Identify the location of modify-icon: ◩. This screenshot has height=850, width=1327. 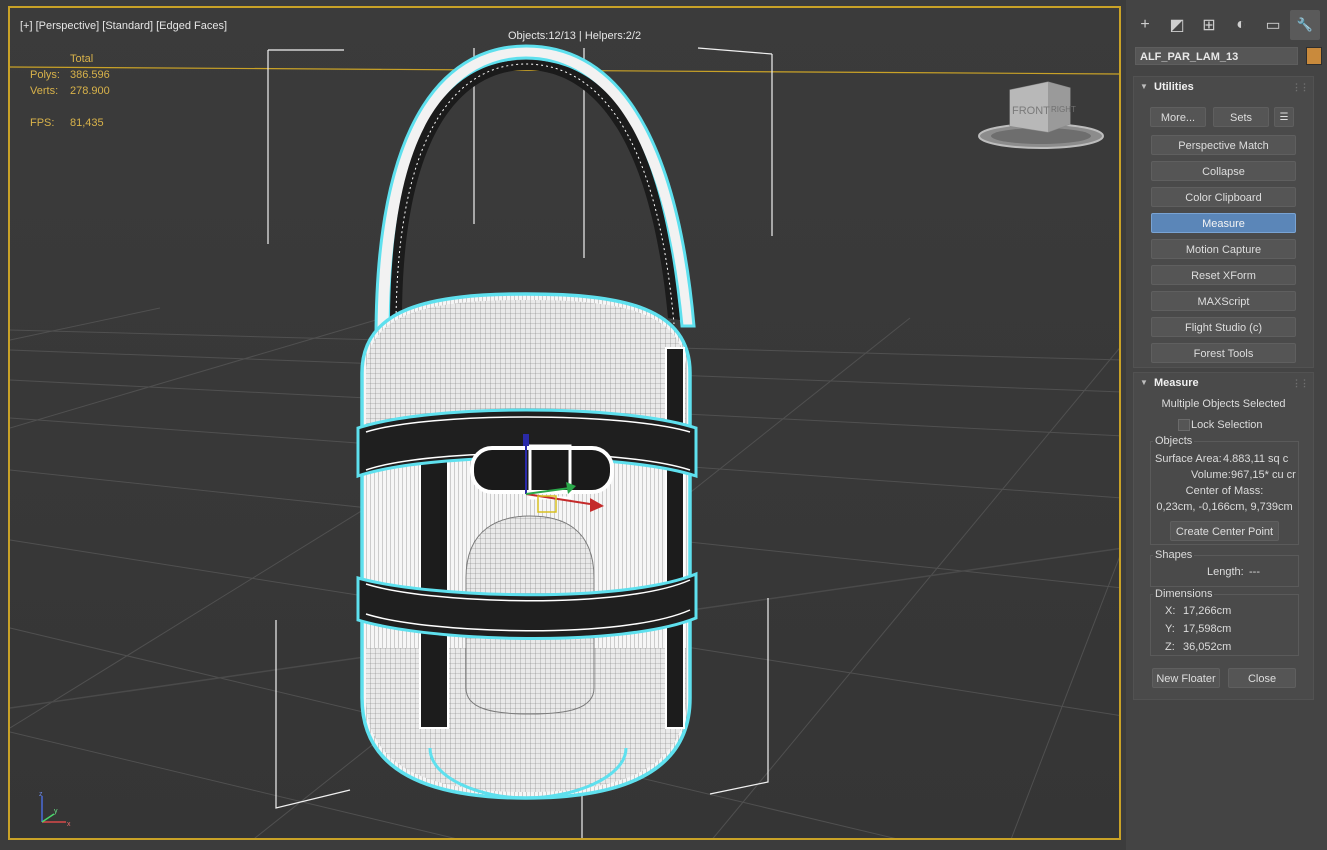
(1177, 25).